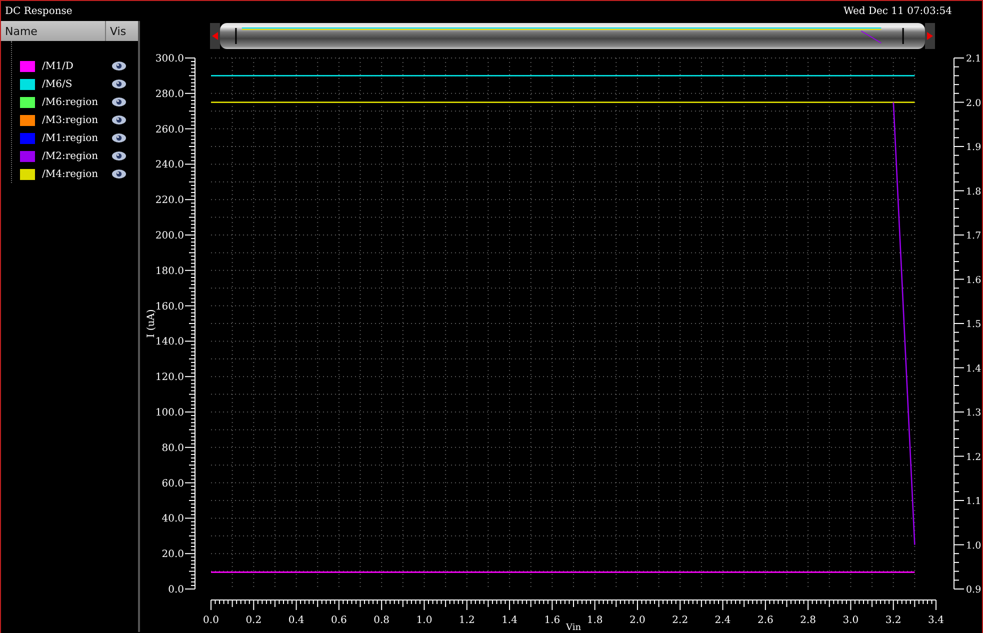 This screenshot has width=983, height=633. Describe the element at coordinates (173, 554) in the screenshot. I see `axis-label: 20.0` at that location.